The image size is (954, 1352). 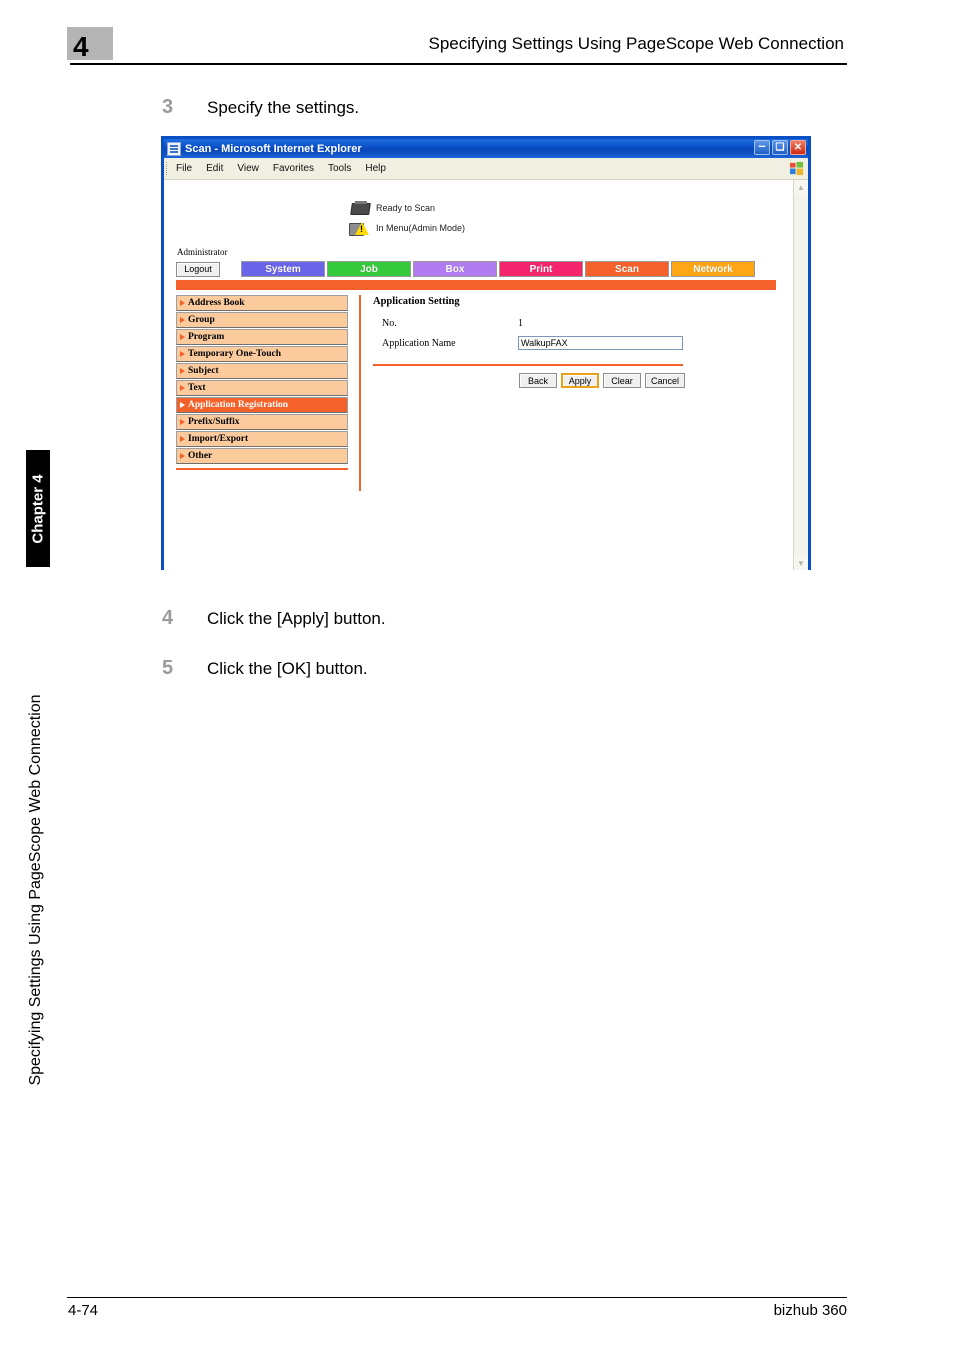 I want to click on main-tabs: System Job Box Print Scan Network, so click(x=498, y=269).